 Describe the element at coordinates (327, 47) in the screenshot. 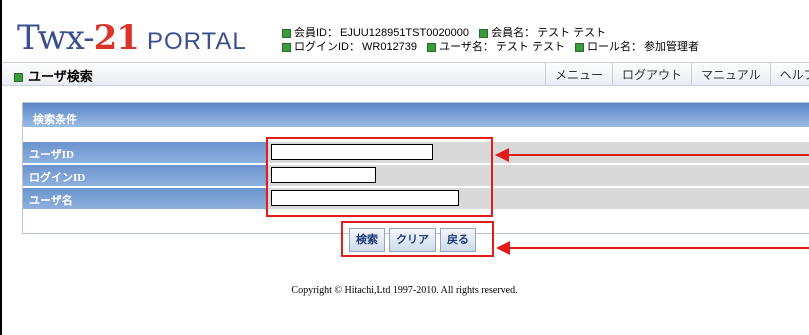

I see `login-id-label: ログインID：` at that location.